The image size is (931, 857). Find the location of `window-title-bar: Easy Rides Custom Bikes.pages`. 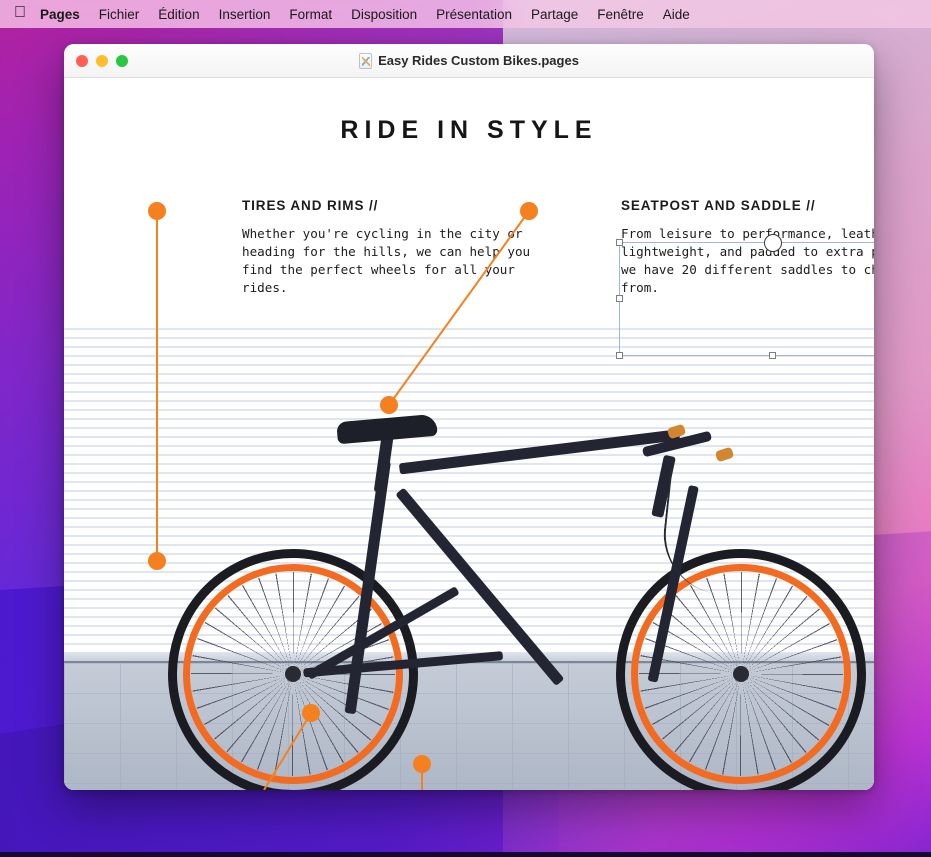

window-title-bar: Easy Rides Custom Bikes.pages is located at coordinates (469, 61).